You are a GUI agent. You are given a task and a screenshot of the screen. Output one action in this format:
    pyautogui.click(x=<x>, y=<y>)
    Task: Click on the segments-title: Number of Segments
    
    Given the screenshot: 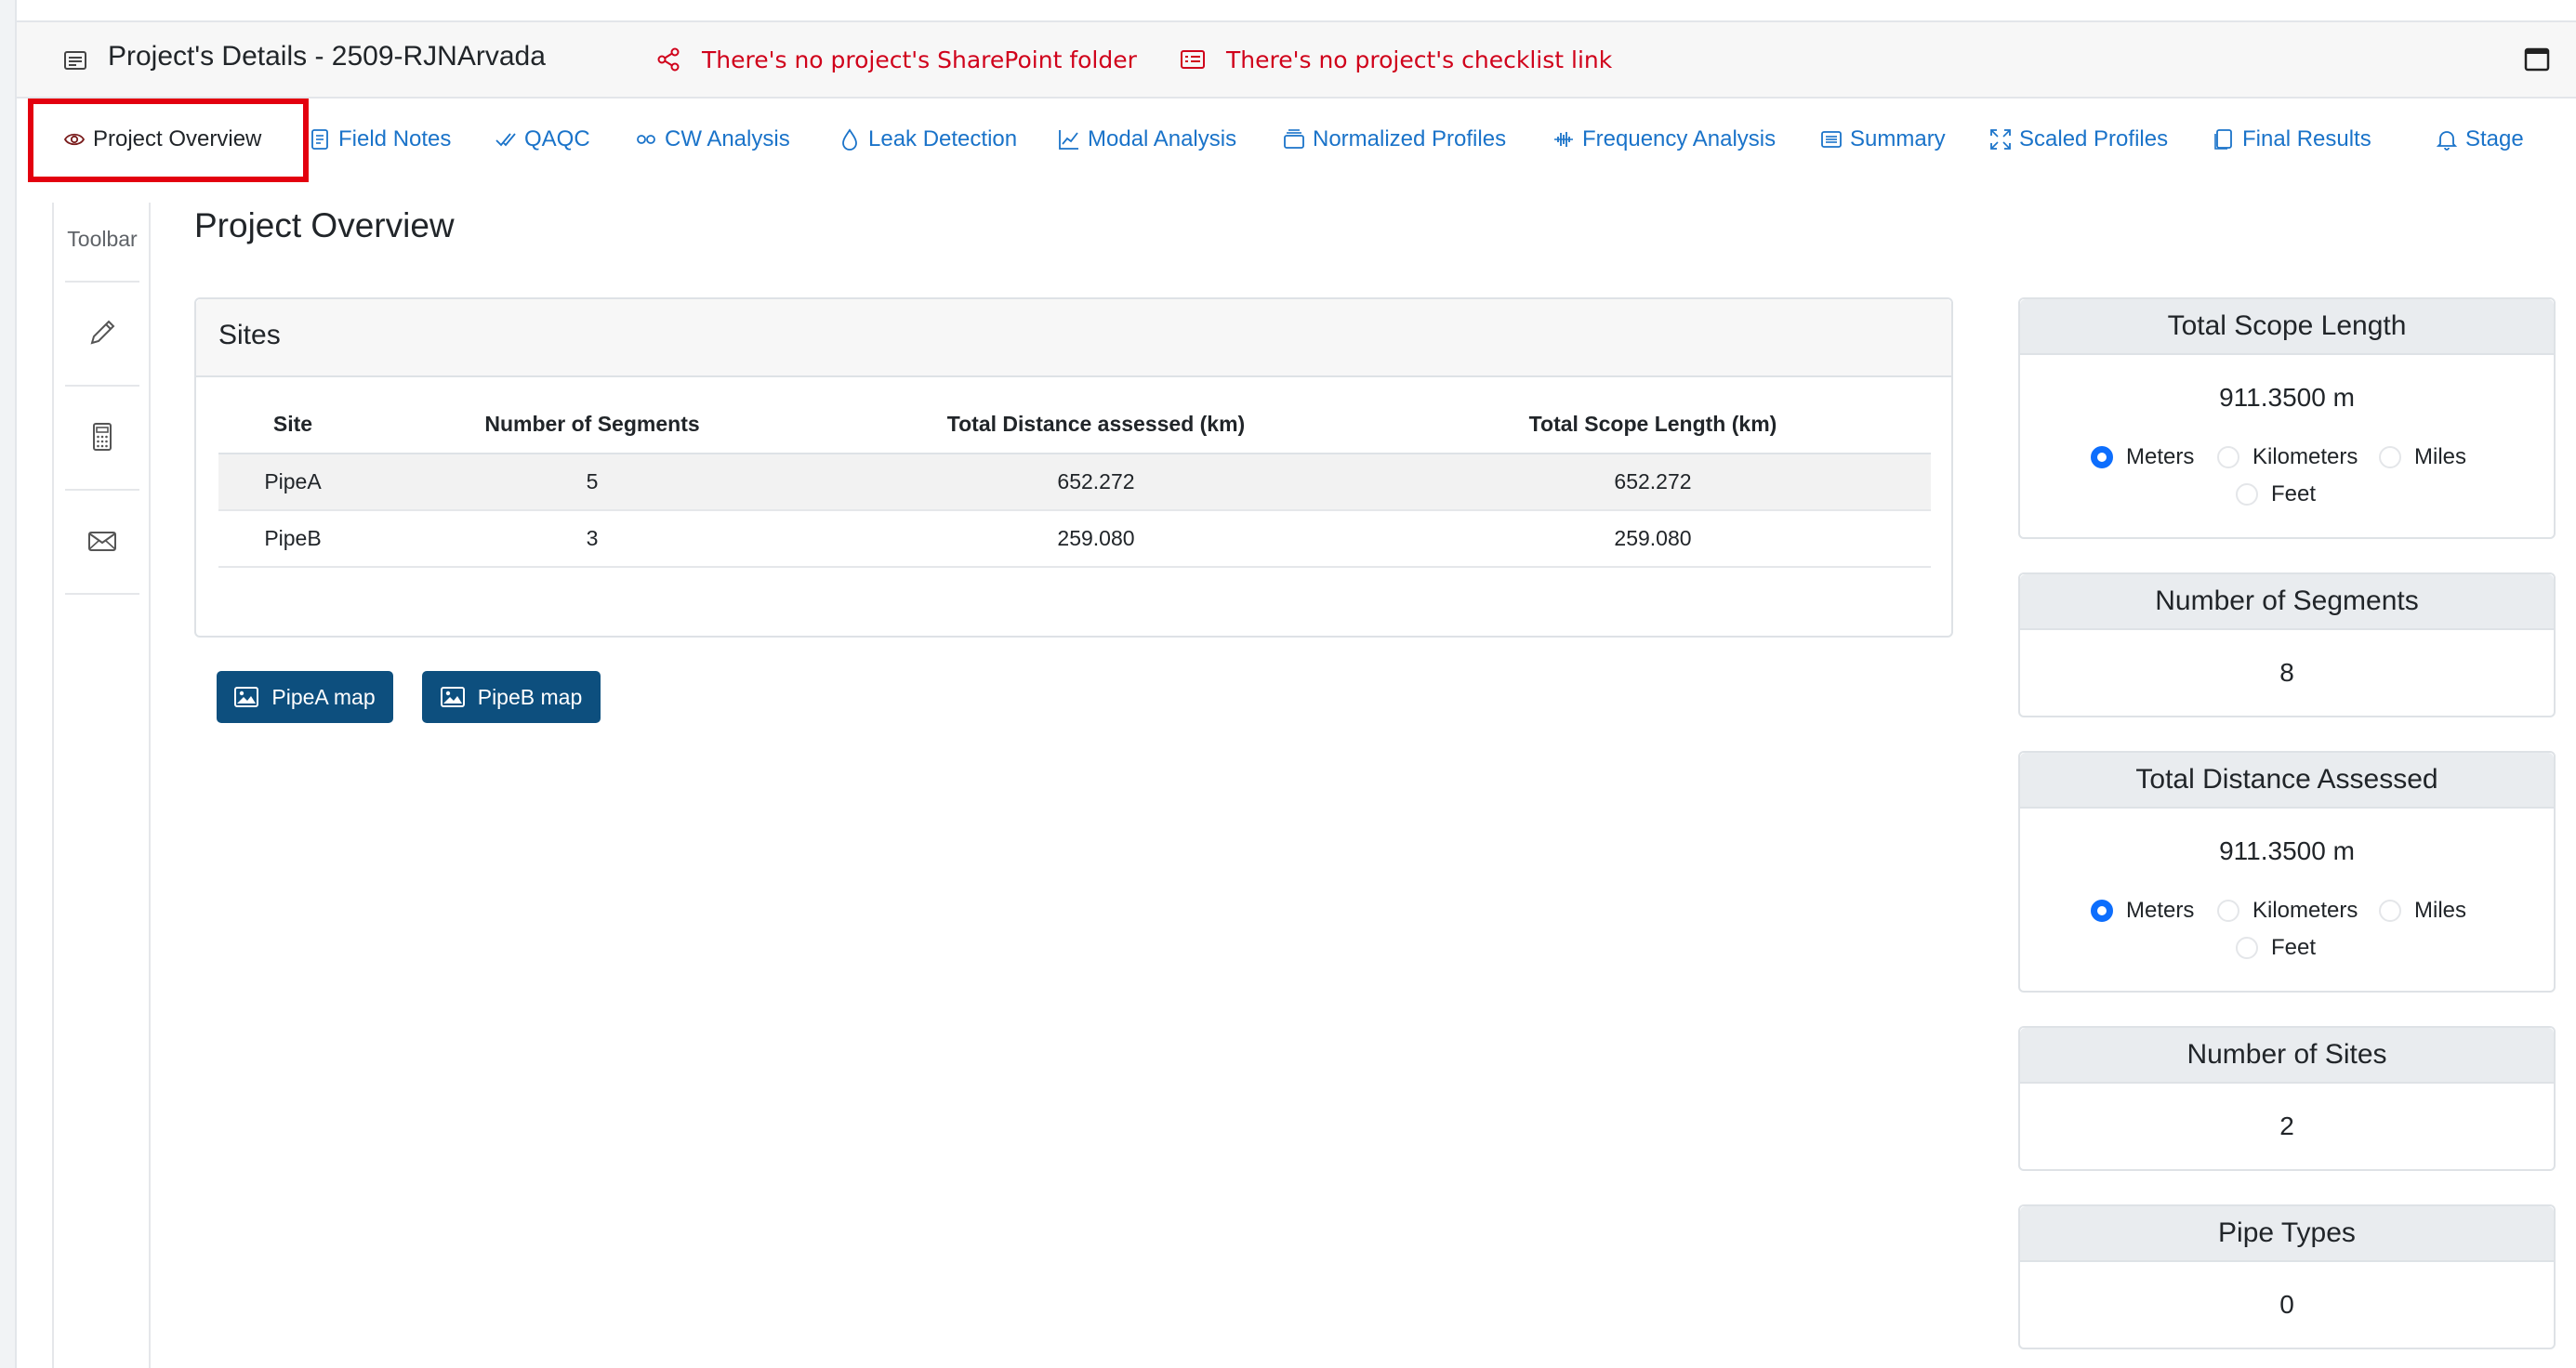 What is the action you would take?
    pyautogui.click(x=2287, y=602)
    